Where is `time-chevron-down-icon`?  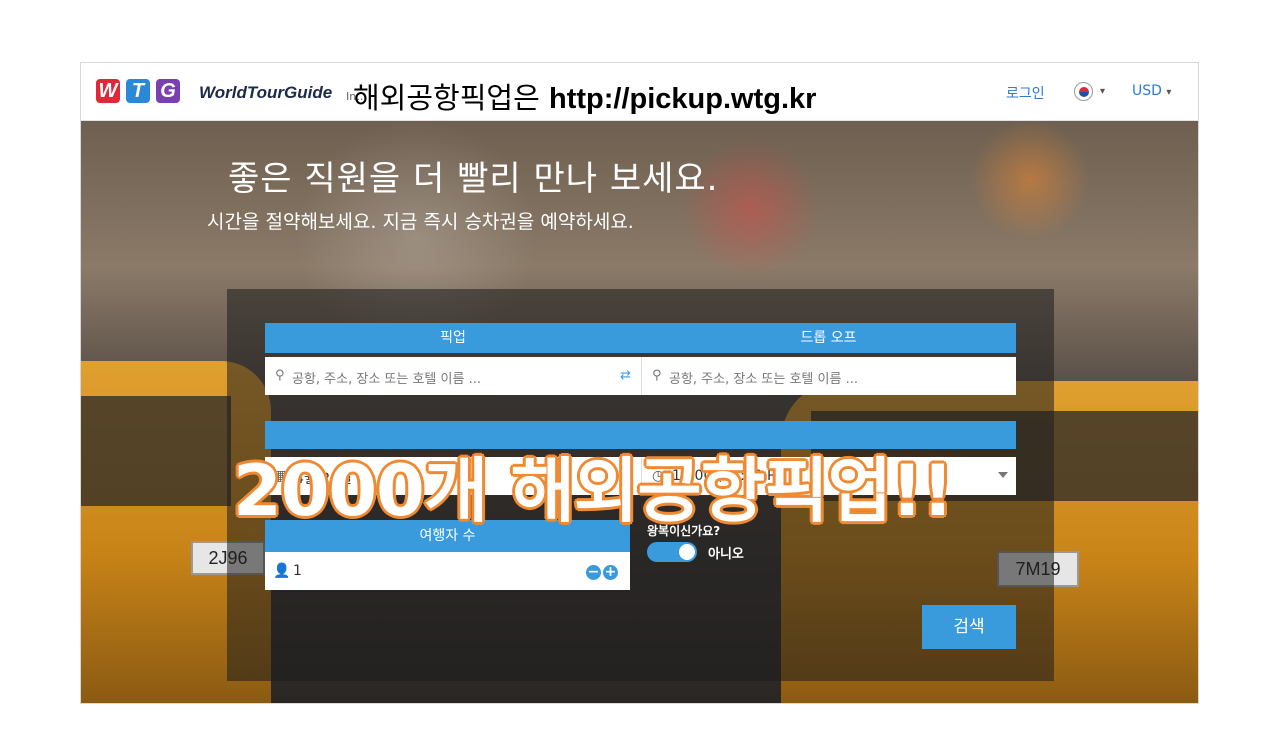
time-chevron-down-icon is located at coordinates (1003, 475).